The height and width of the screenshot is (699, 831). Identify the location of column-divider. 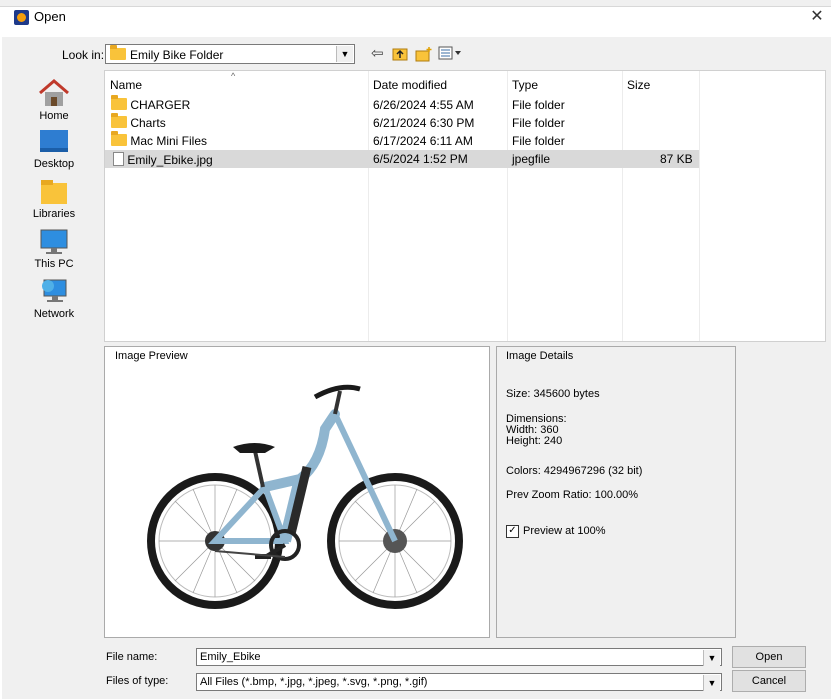
(699, 206).